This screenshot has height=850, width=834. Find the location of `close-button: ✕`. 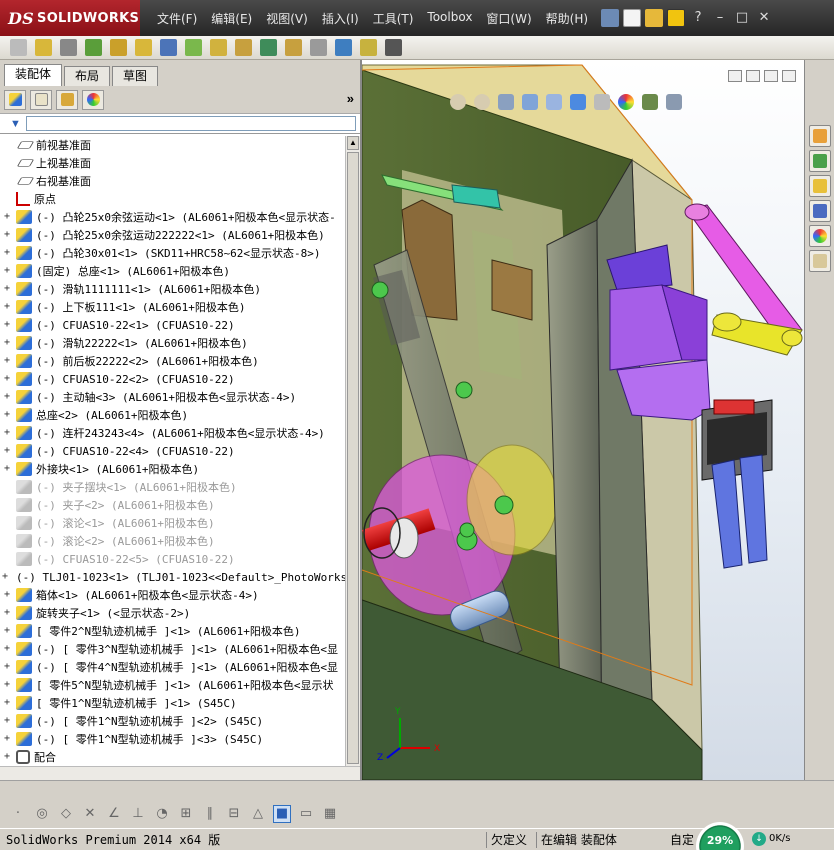

close-button: ✕ is located at coordinates (764, 18).